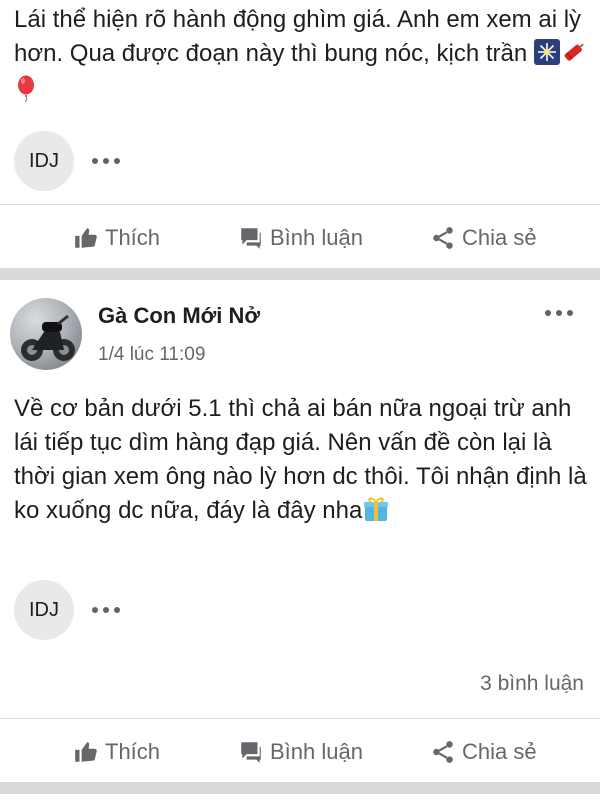  What do you see at coordinates (546, 57) in the screenshot?
I see `sparkler-icon` at bounding box center [546, 57].